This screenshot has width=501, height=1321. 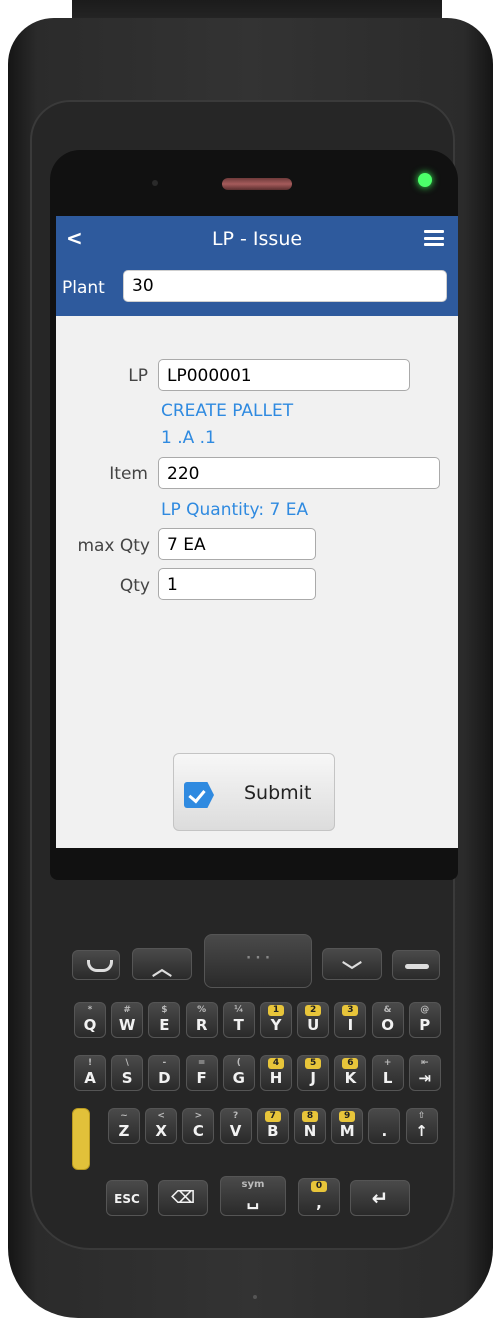 I want to click on key-c: > C, so click(x=198, y=1126).